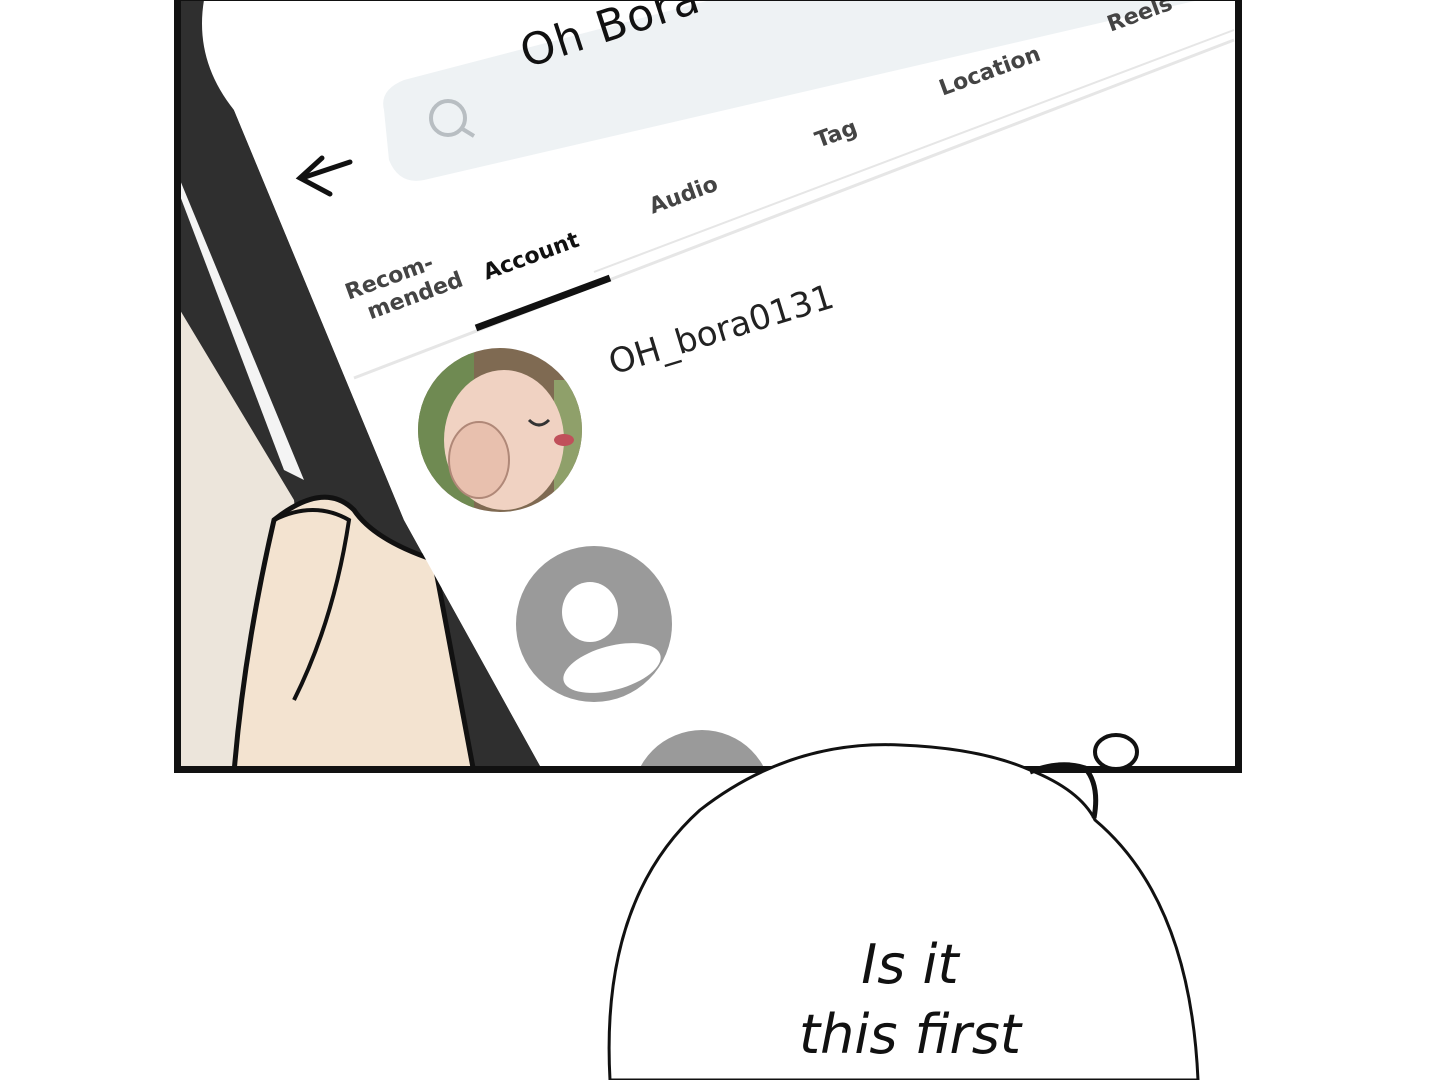 The image size is (1440, 1080). Describe the element at coordinates (903, 906) in the screenshot. I see `speech-bubble` at that location.